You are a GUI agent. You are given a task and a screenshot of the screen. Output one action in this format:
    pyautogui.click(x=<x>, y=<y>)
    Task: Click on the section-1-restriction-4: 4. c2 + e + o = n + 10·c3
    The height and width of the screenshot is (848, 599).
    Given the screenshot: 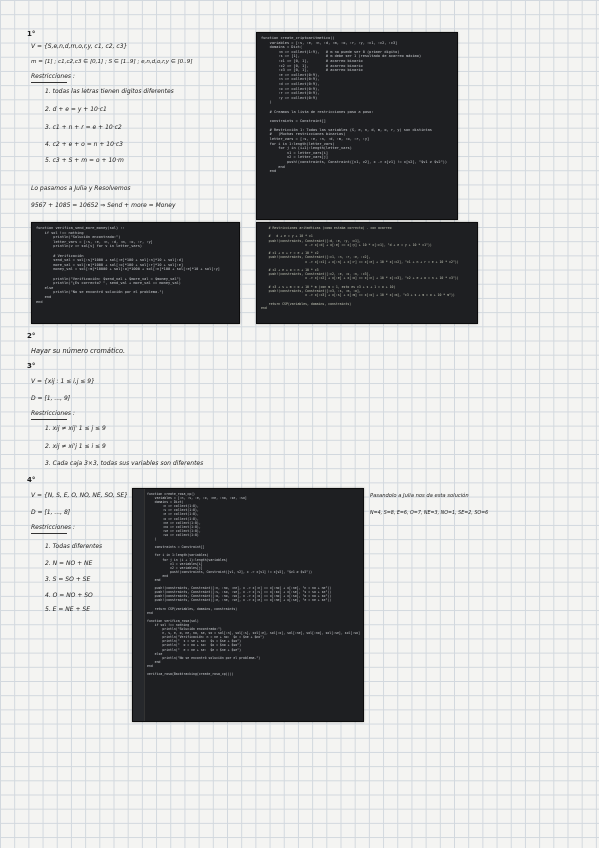 What is the action you would take?
    pyautogui.click(x=84, y=144)
    